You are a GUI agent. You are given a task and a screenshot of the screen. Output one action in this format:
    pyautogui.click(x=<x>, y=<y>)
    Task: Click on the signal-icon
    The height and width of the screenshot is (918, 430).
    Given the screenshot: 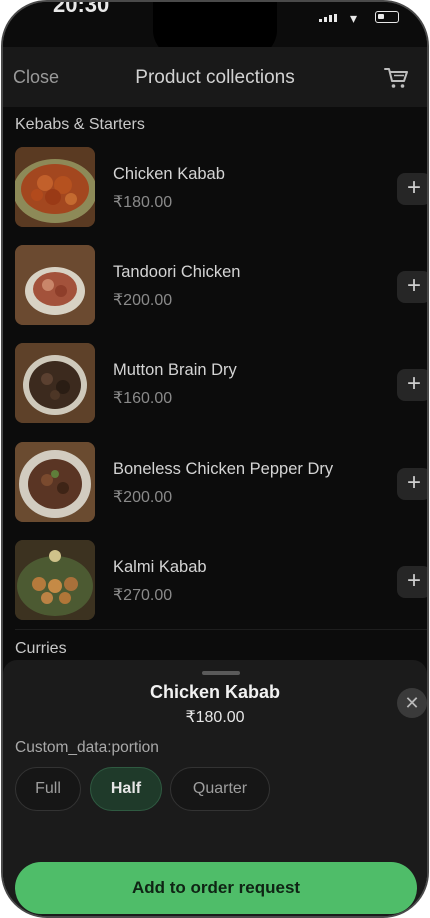 What is the action you would take?
    pyautogui.click(x=330, y=18)
    